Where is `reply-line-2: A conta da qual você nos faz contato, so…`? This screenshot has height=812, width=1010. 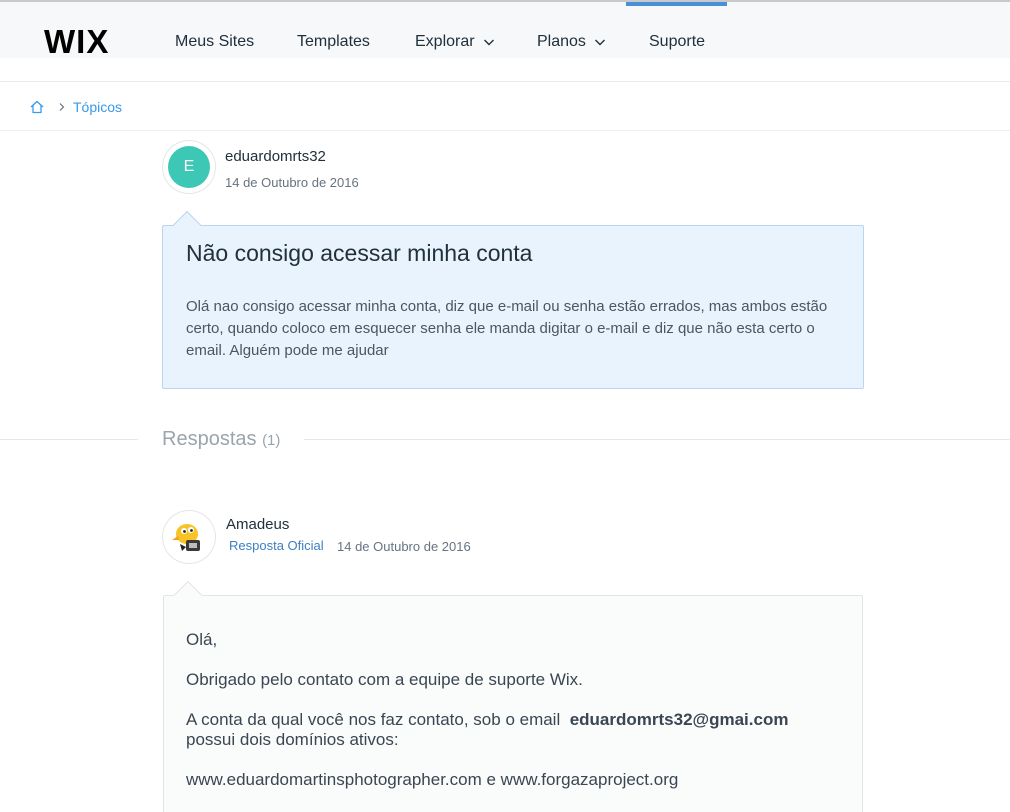 reply-line-2: A conta da qual você nos faz contato, so… is located at coordinates (511, 730).